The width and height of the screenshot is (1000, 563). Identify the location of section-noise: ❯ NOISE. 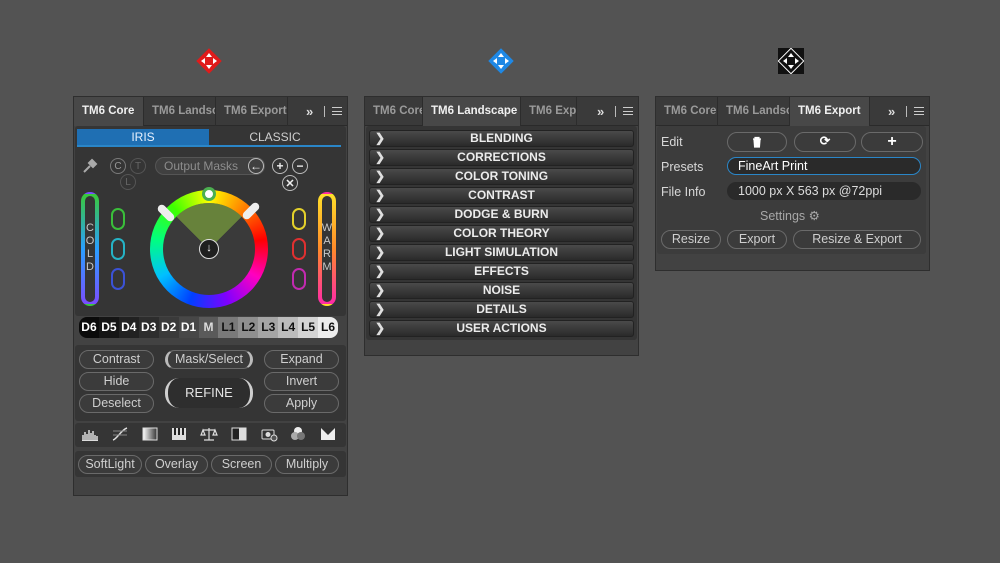
(501, 290).